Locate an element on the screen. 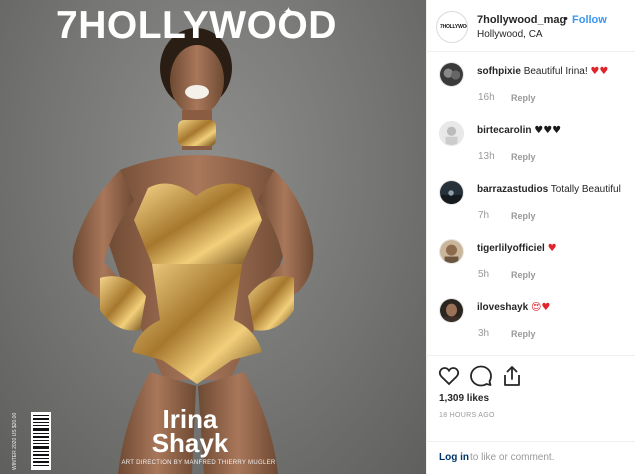 The height and width of the screenshot is (474, 635). comment-time: 5h is located at coordinates (484, 274).